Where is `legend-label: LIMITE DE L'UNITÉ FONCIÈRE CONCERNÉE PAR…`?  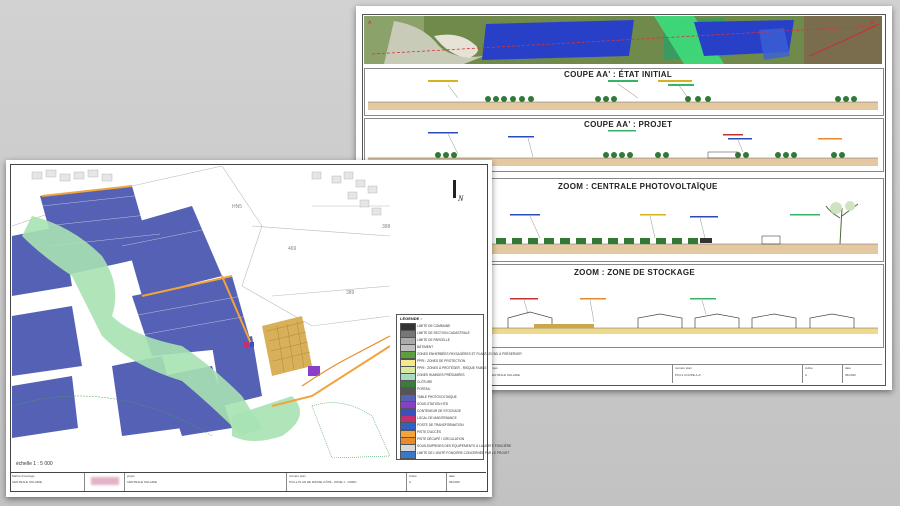 legend-label: LIMITE DE L'UNITÉ FONCIÈRE CONCERNÉE PAR… is located at coordinates (463, 453).